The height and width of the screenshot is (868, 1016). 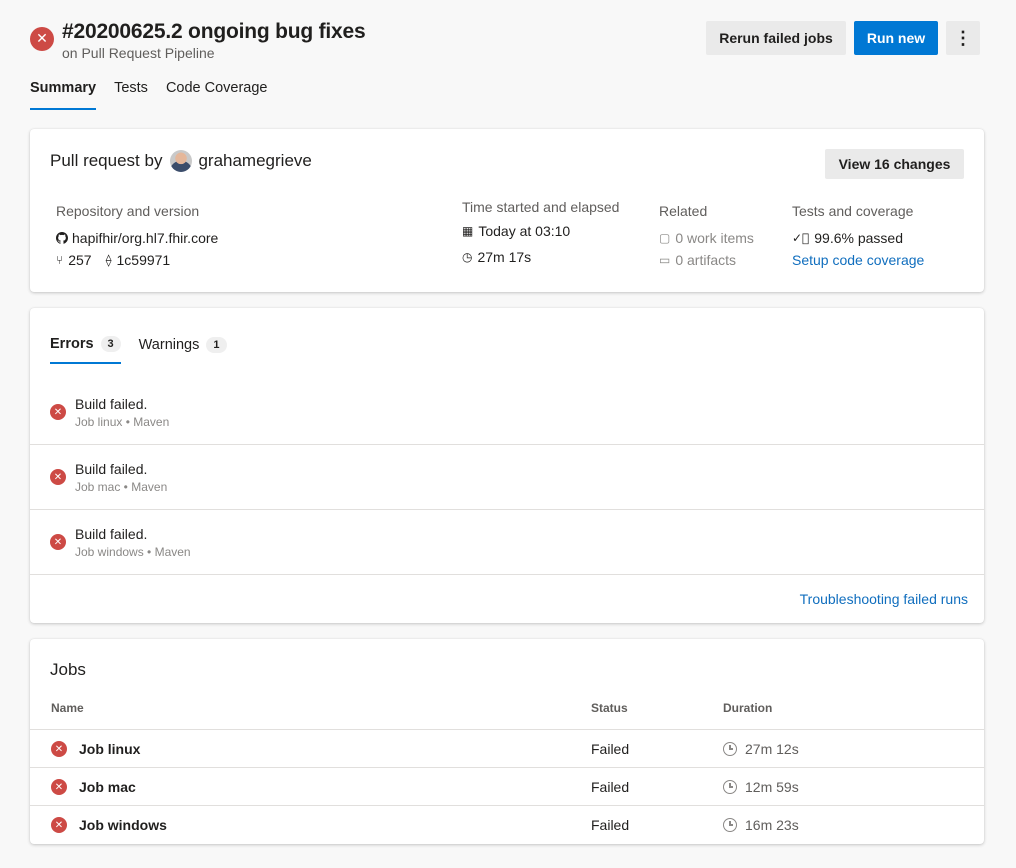 I want to click on errors-tab-label: Errors, so click(x=72, y=344).